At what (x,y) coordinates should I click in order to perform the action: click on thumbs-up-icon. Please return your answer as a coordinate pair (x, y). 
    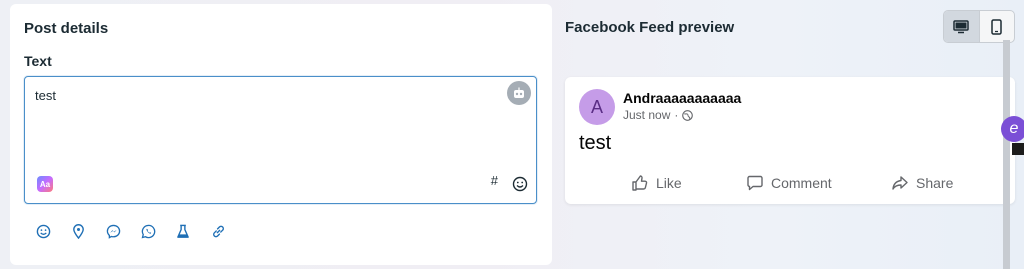
    Looking at the image, I should click on (640, 183).